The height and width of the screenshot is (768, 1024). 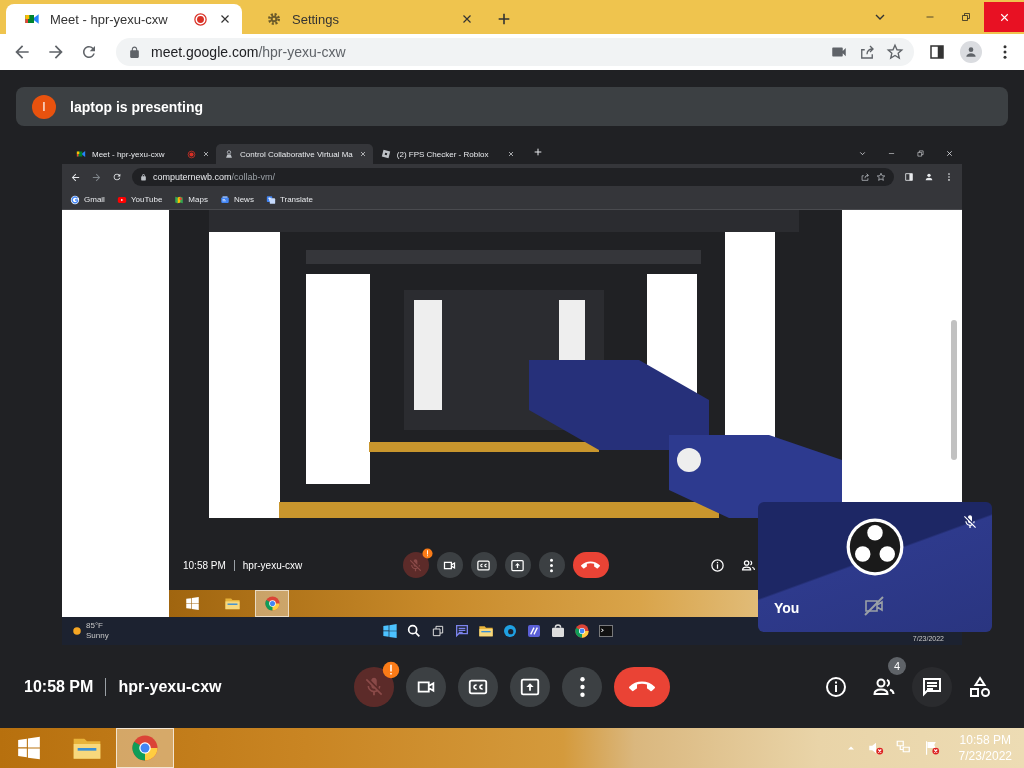 What do you see at coordinates (515, 52) in the screenshot?
I see `address-bar: meet.google.com/hpr-yexu-cxw` at bounding box center [515, 52].